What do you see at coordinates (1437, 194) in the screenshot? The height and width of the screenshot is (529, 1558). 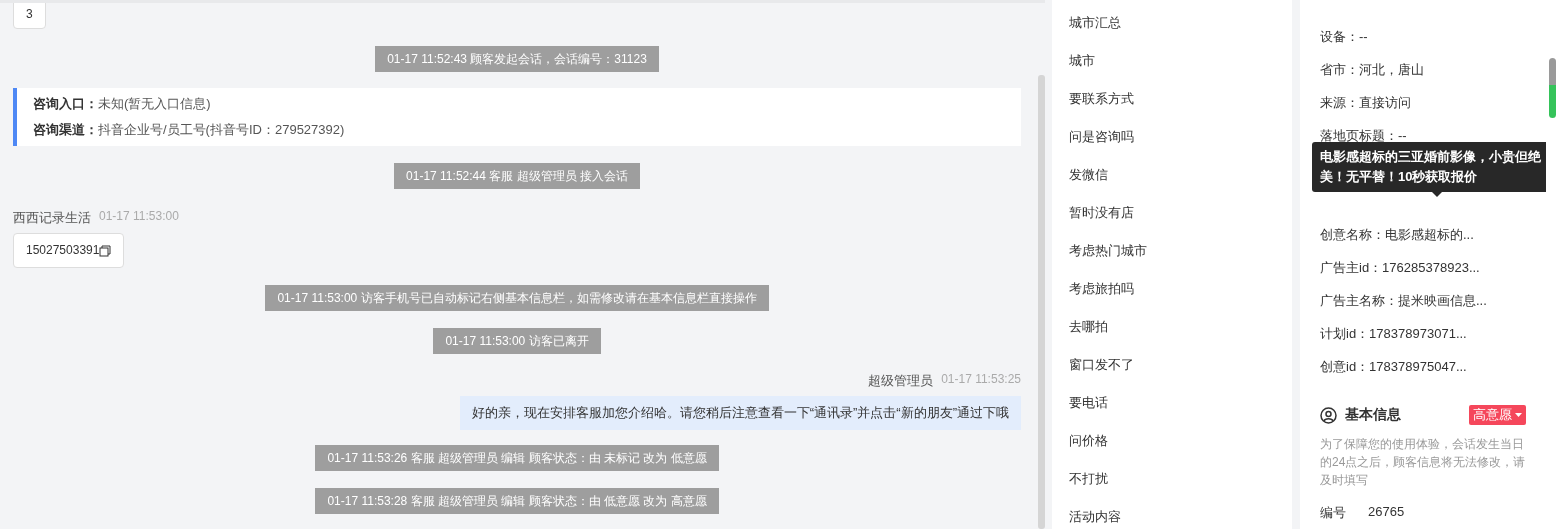 I see `tooltip-arrow-icon` at bounding box center [1437, 194].